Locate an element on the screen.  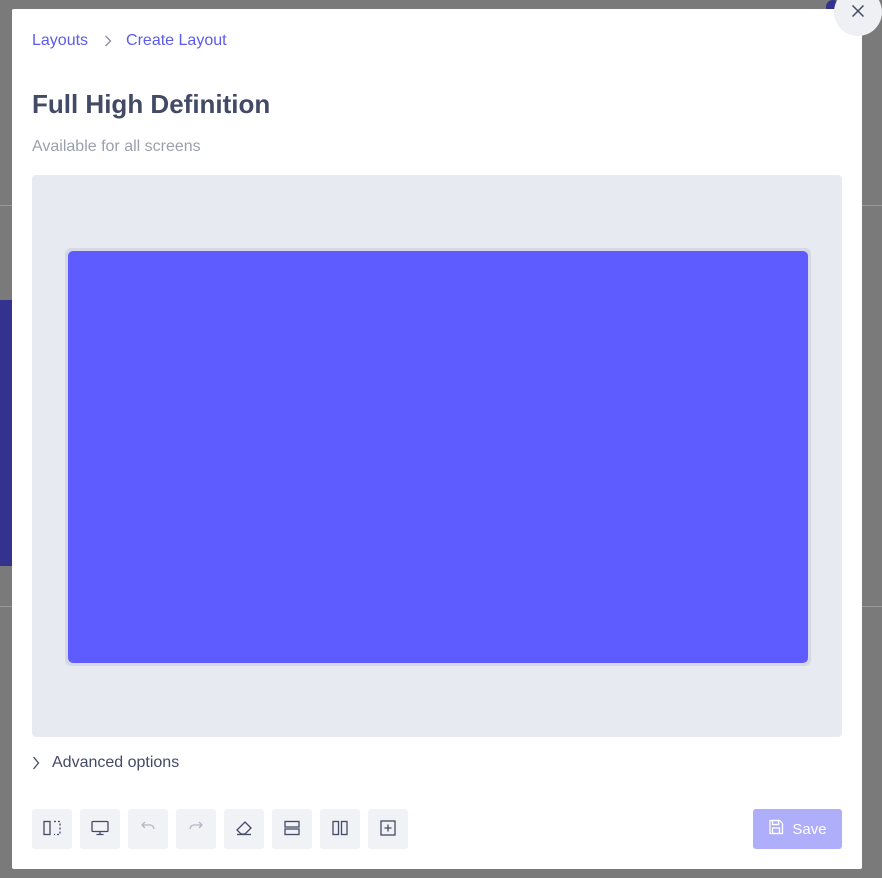
columns-icon is located at coordinates (340, 829).